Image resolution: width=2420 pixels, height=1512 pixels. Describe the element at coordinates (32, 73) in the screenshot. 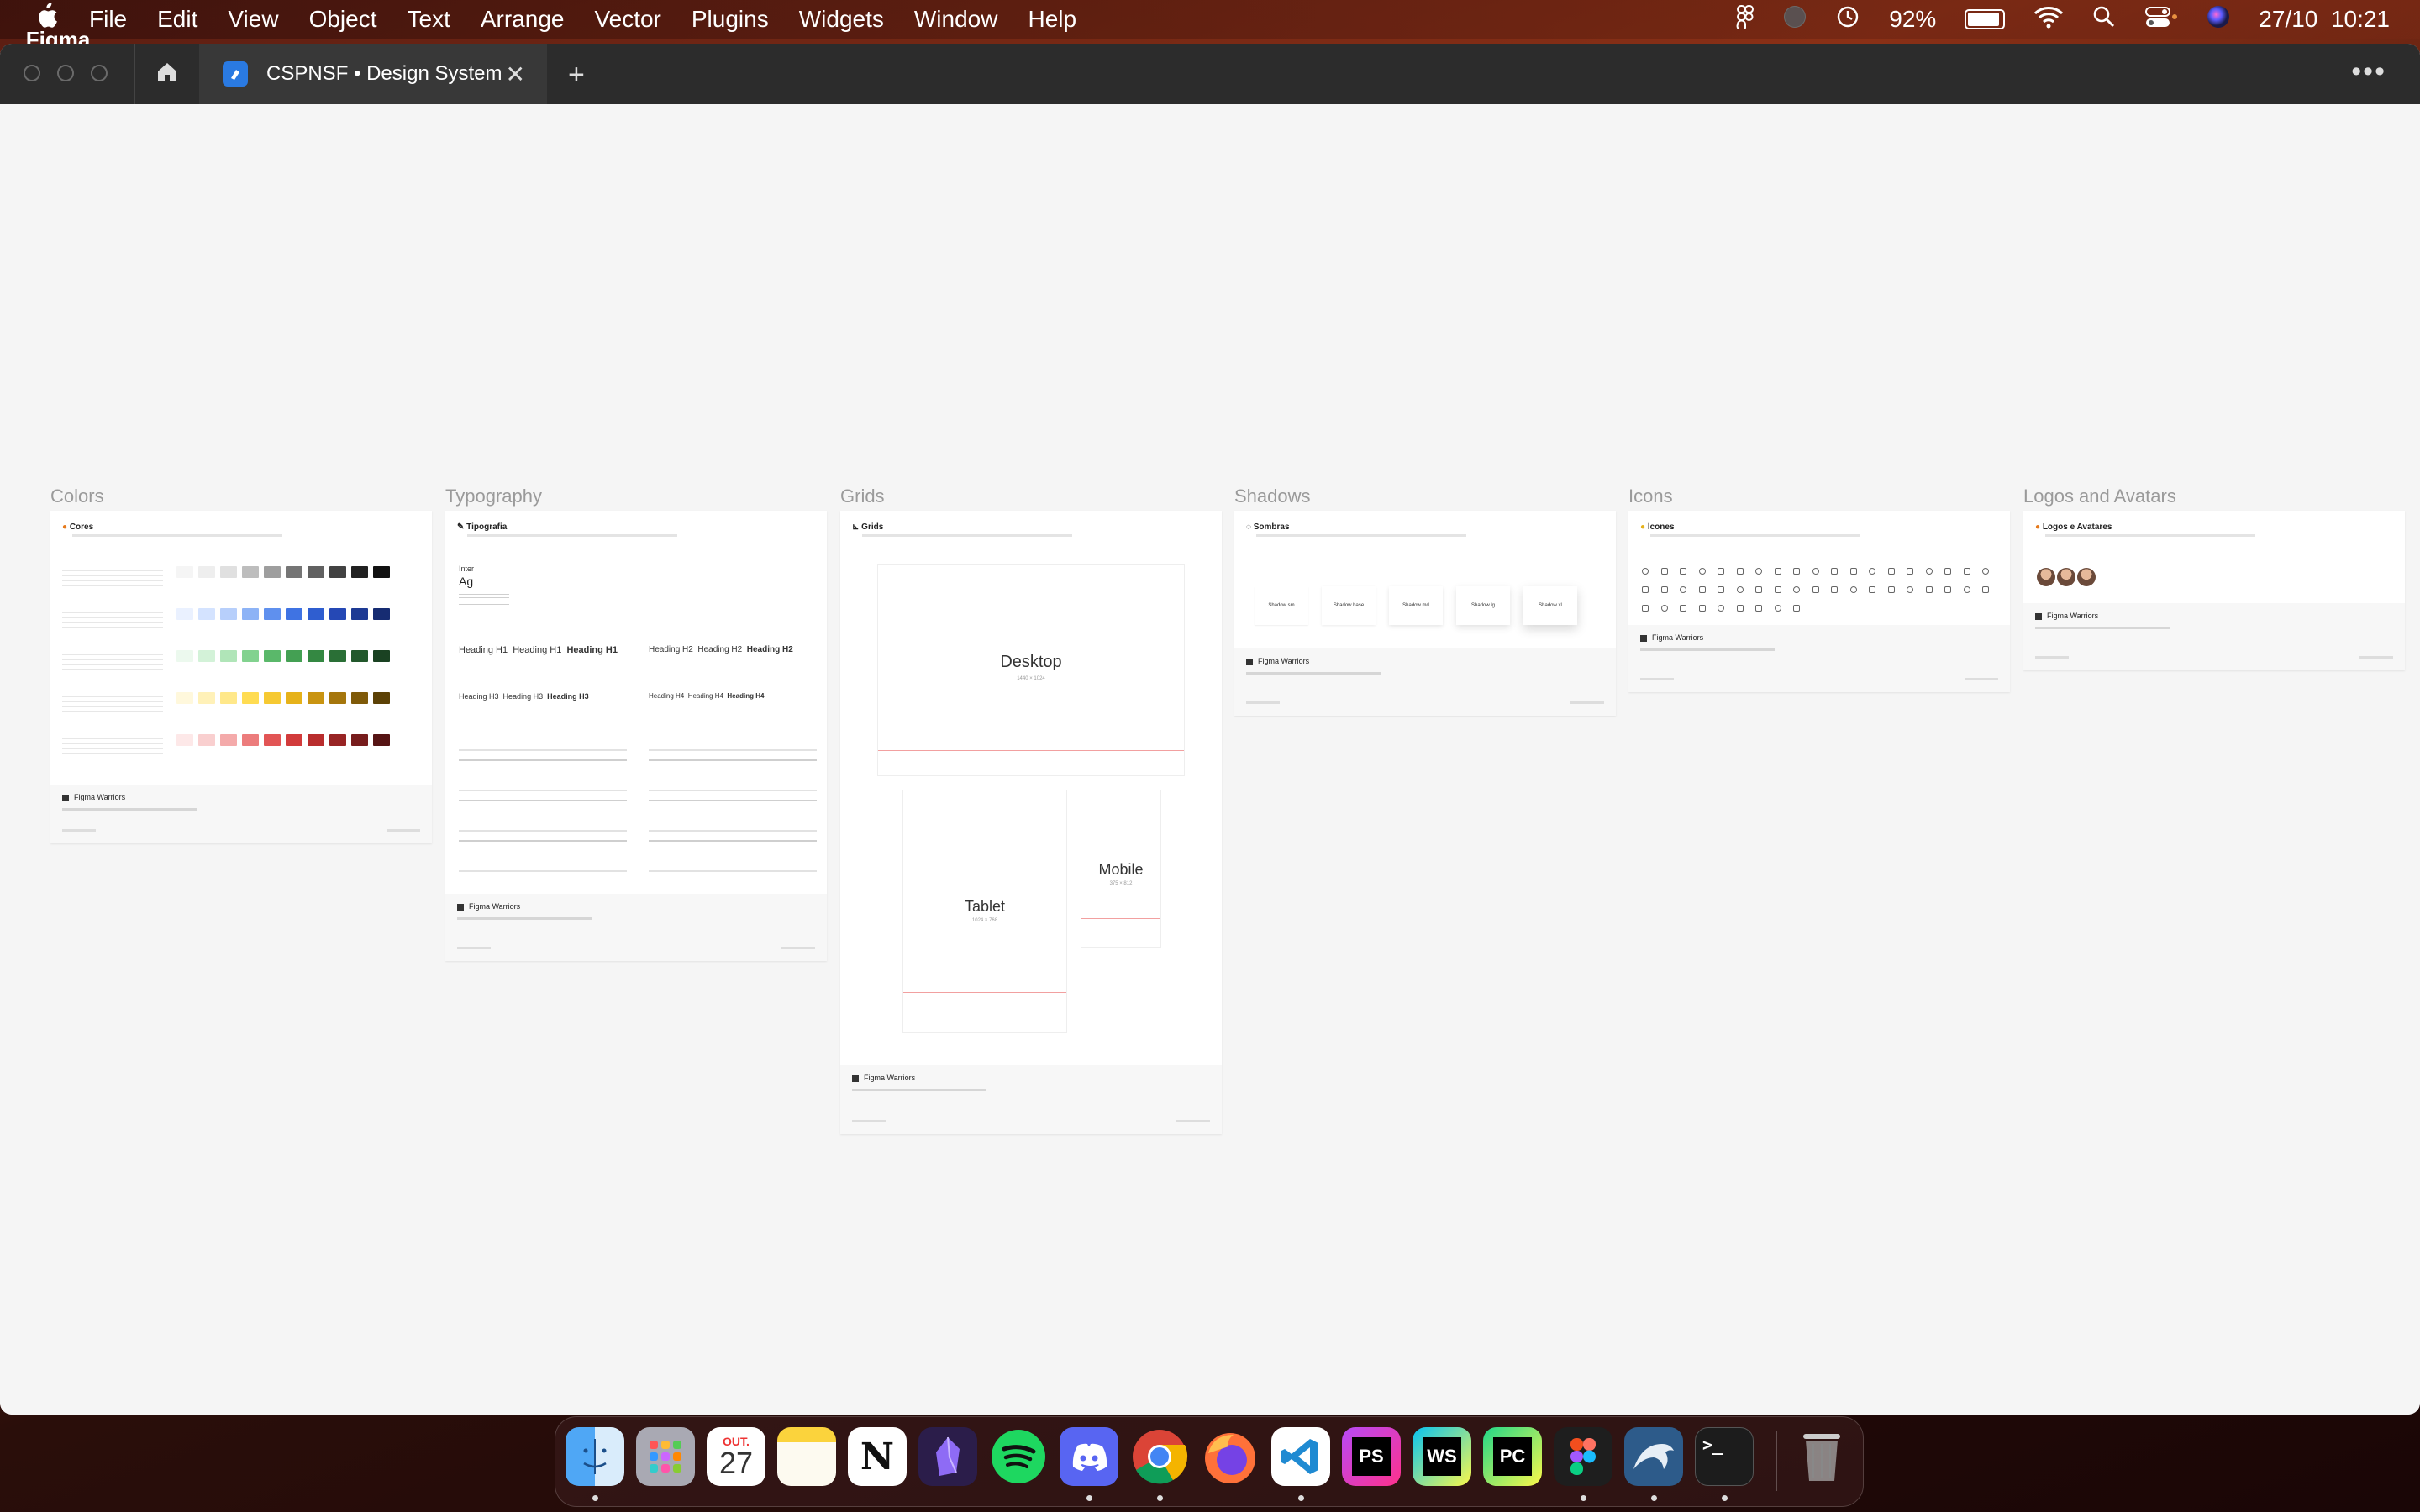

I see `close-window-button` at that location.